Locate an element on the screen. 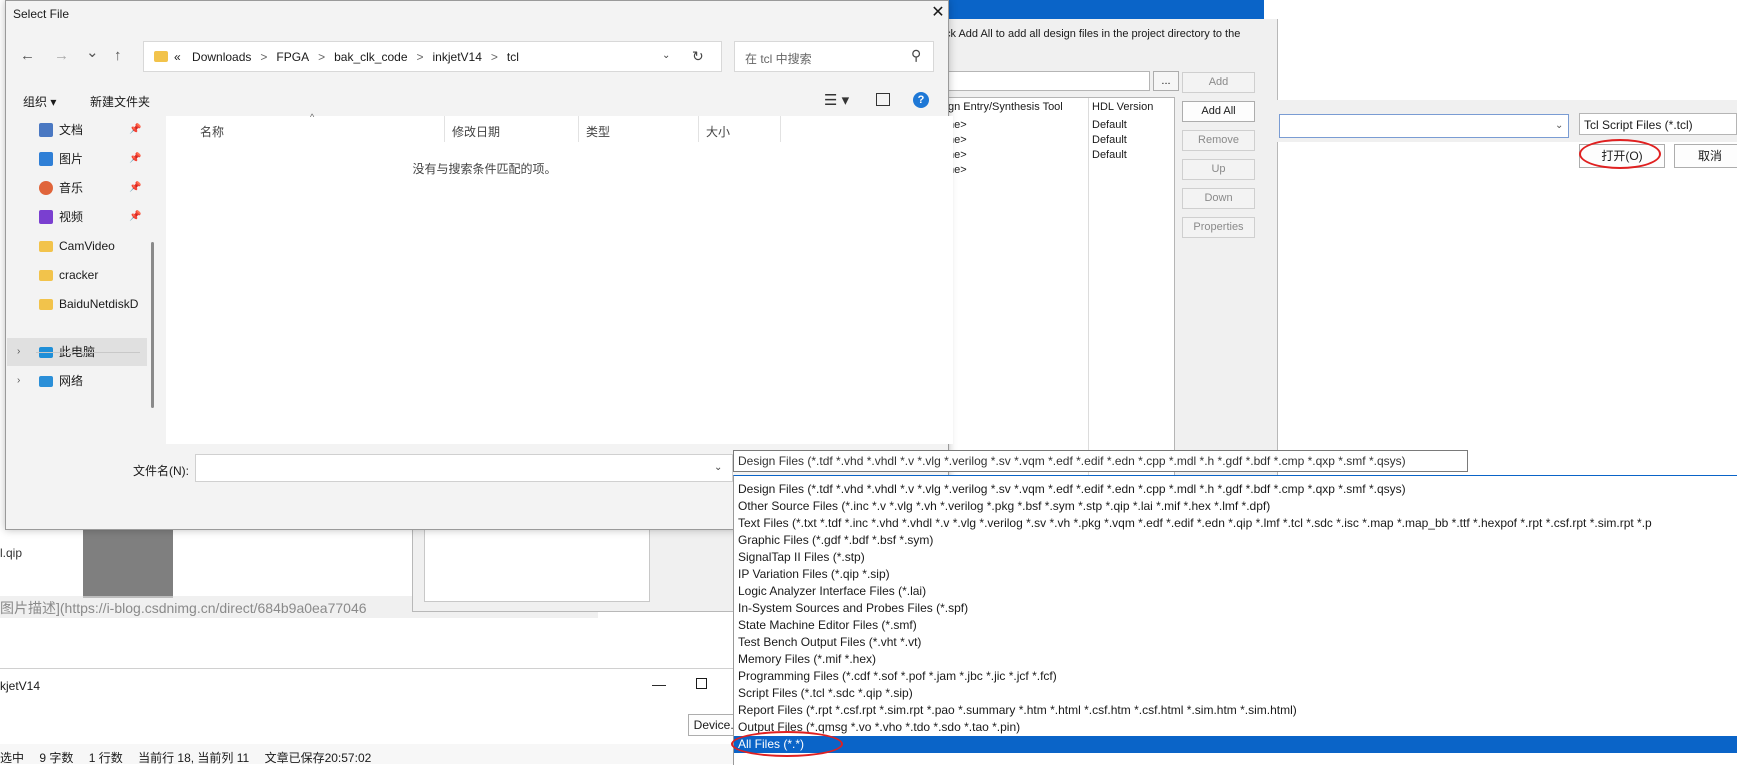 This screenshot has width=1737, height=766. nav-item-videos: 视频 📌 is located at coordinates (77, 217).